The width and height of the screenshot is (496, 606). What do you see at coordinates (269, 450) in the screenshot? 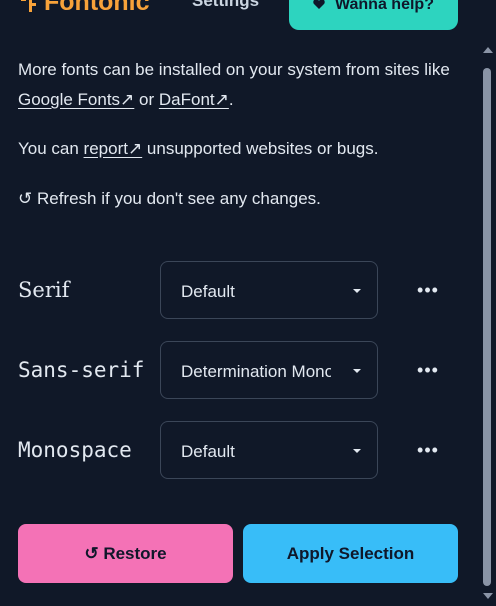
I see `monospace-font-select: Default` at bounding box center [269, 450].